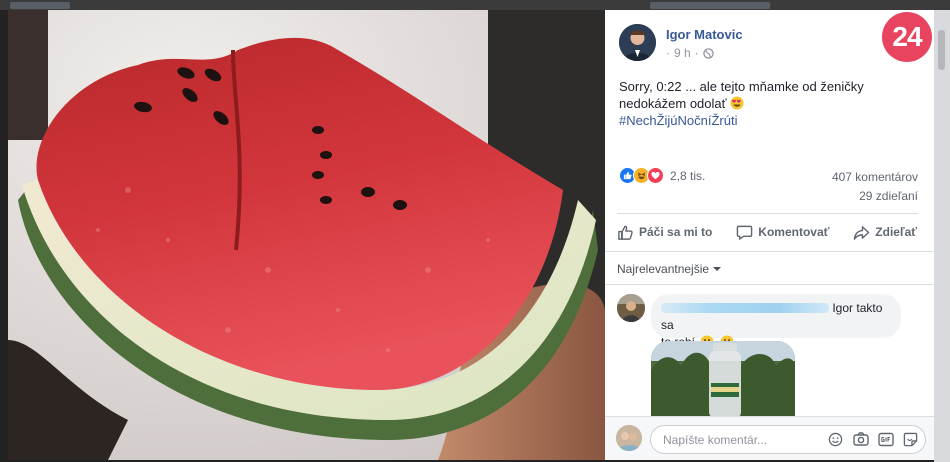 This screenshot has height=462, width=950. What do you see at coordinates (941, 50) in the screenshot?
I see `scrollbar-thumb` at bounding box center [941, 50].